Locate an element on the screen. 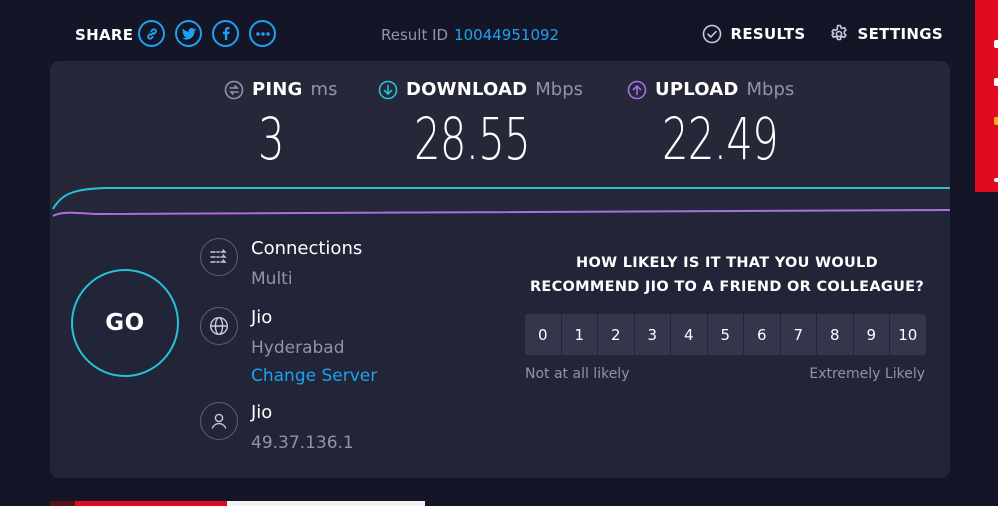  ping-icon is located at coordinates (234, 89).